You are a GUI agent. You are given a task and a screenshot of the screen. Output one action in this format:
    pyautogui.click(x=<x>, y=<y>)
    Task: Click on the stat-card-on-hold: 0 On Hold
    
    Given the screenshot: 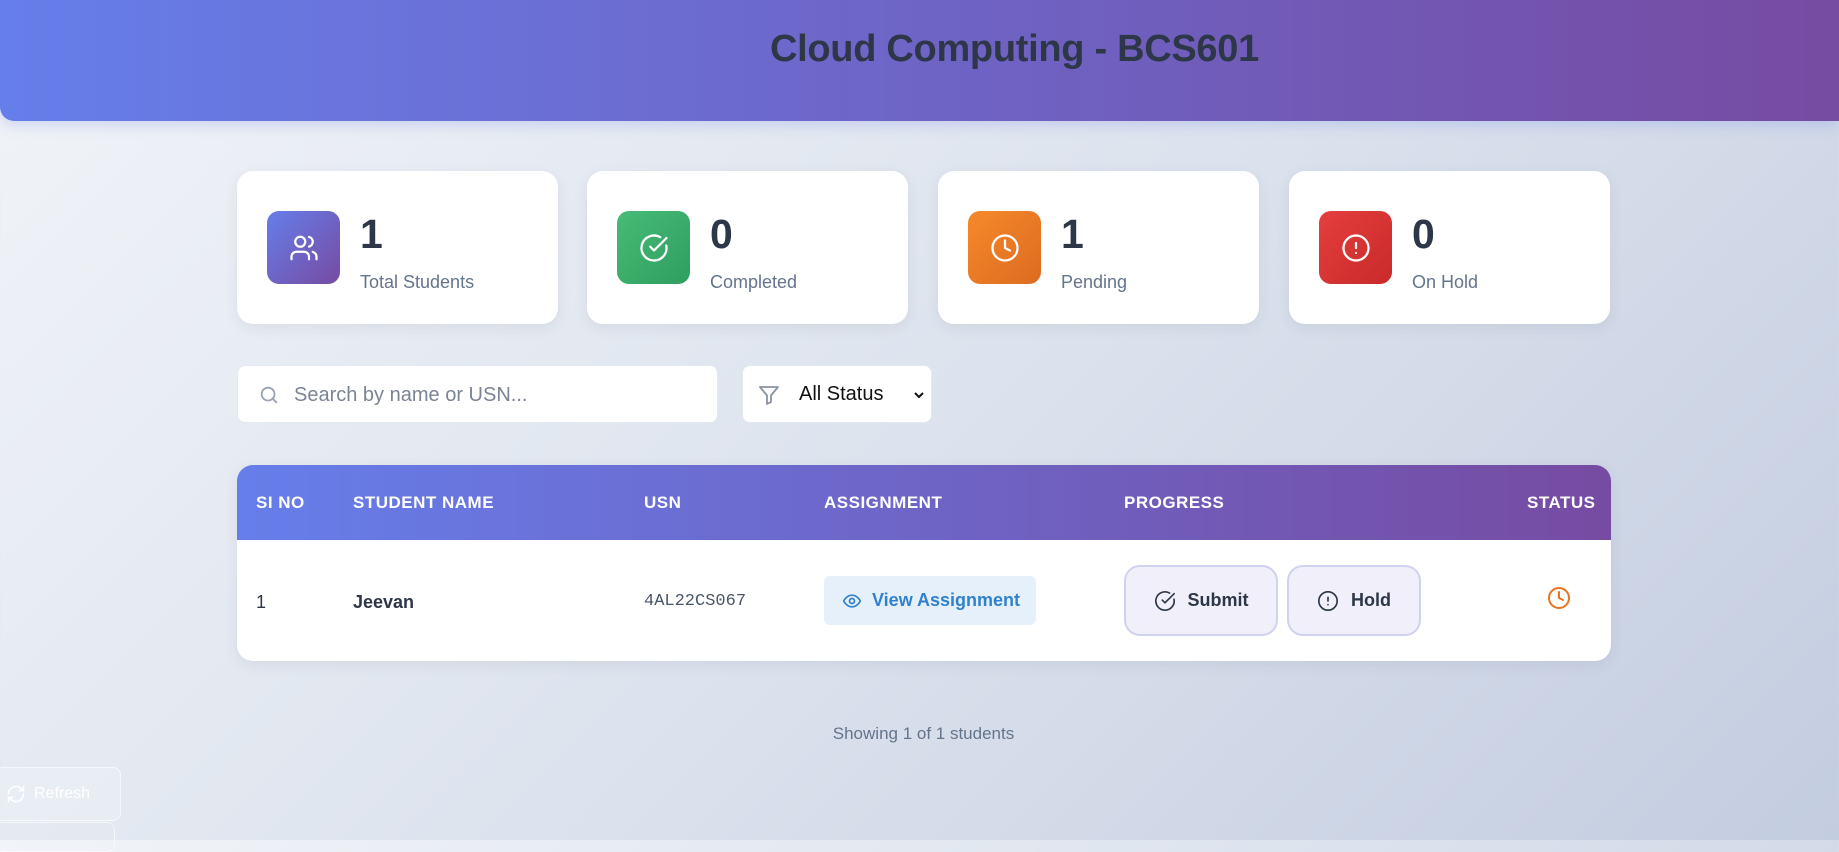 What is the action you would take?
    pyautogui.click(x=1449, y=247)
    